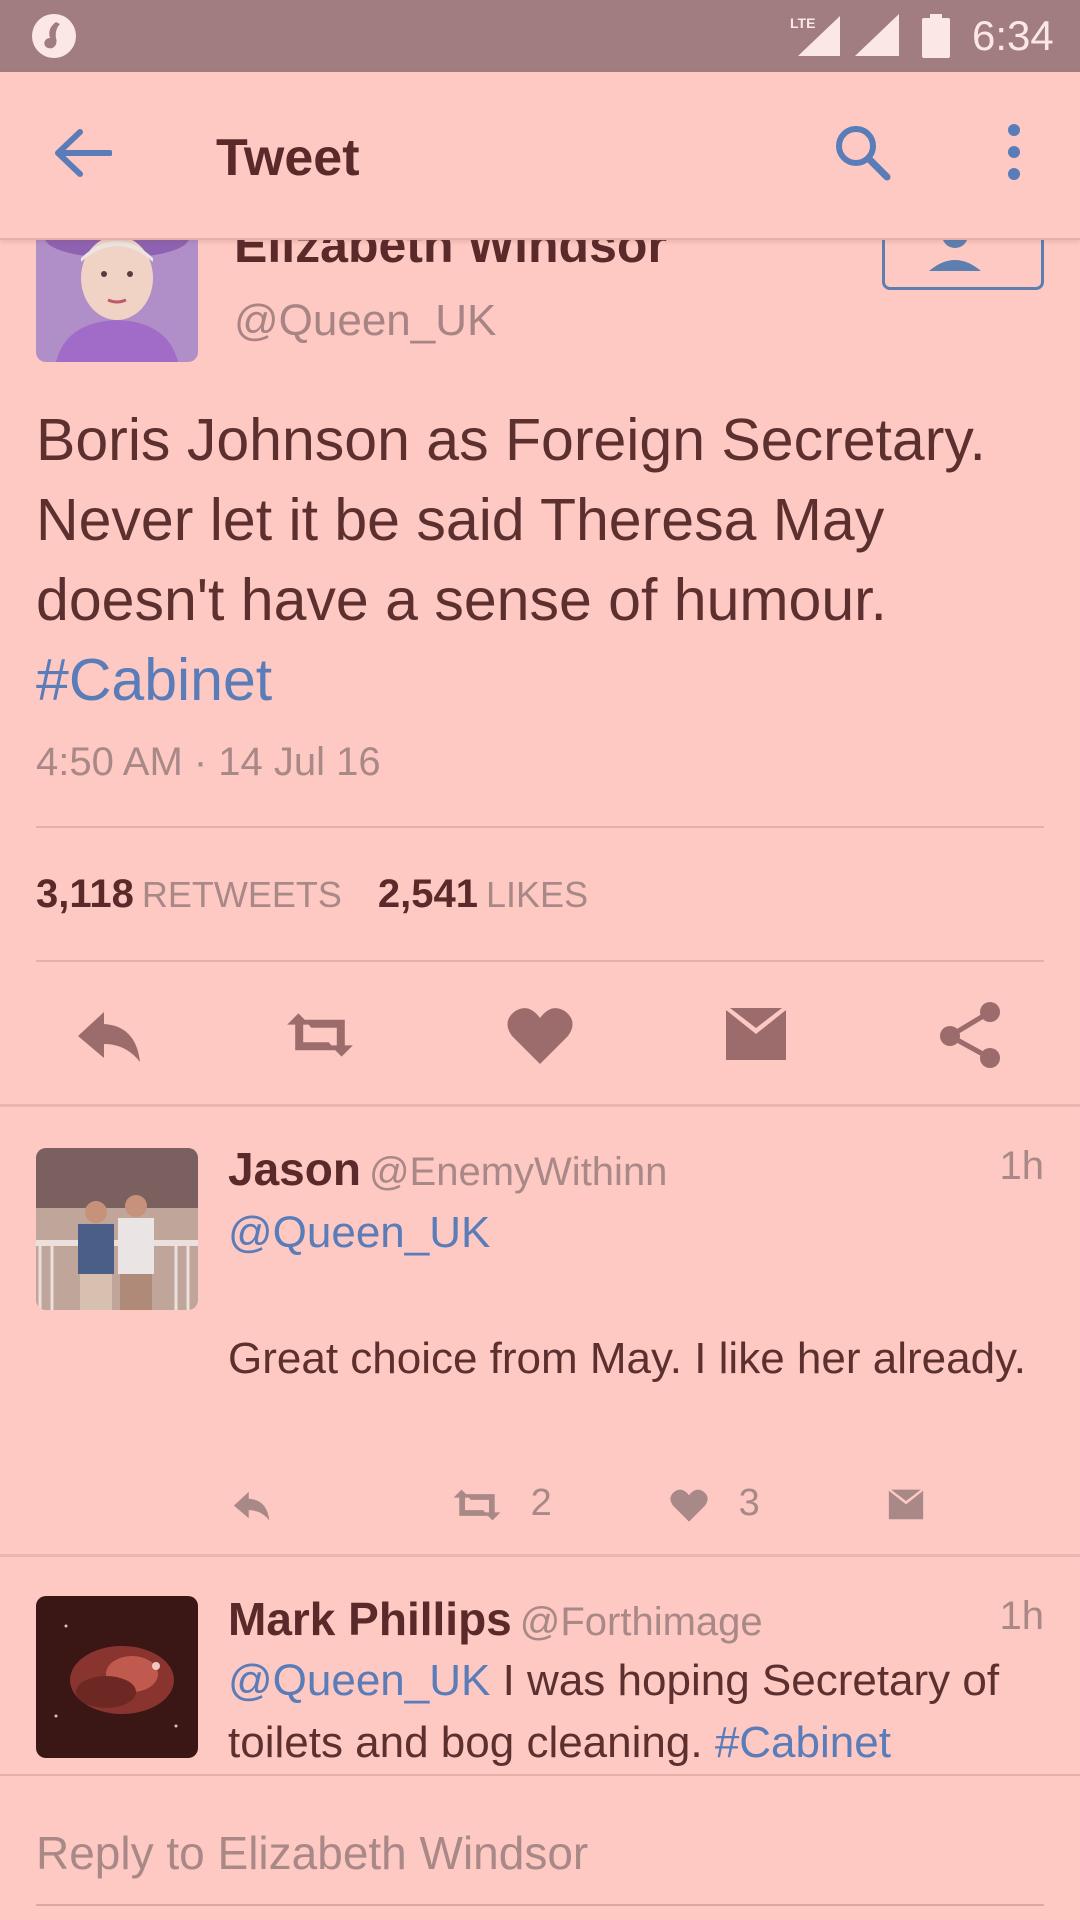 The width and height of the screenshot is (1080, 1920). What do you see at coordinates (370, 1619) in the screenshot?
I see `reply-author-name: Mark Phillips` at bounding box center [370, 1619].